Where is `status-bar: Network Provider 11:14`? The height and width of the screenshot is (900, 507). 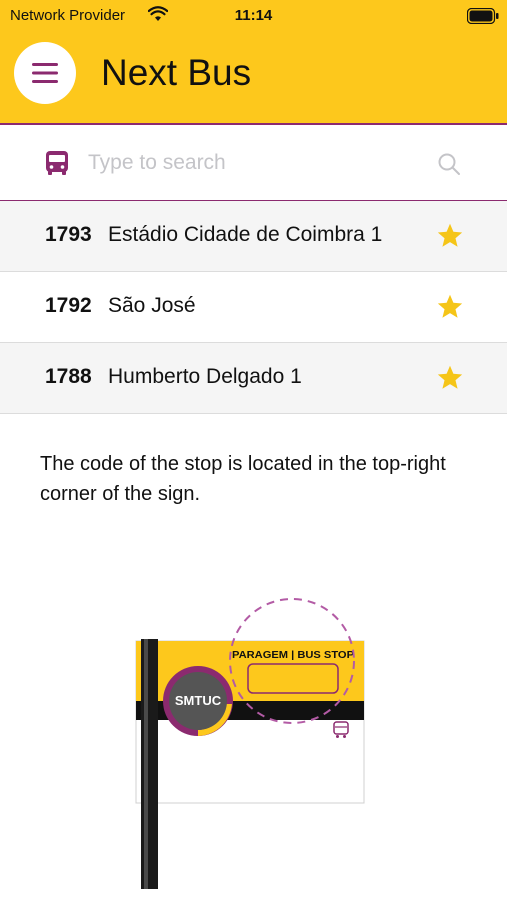 status-bar: Network Provider 11:14 is located at coordinates (253, 17).